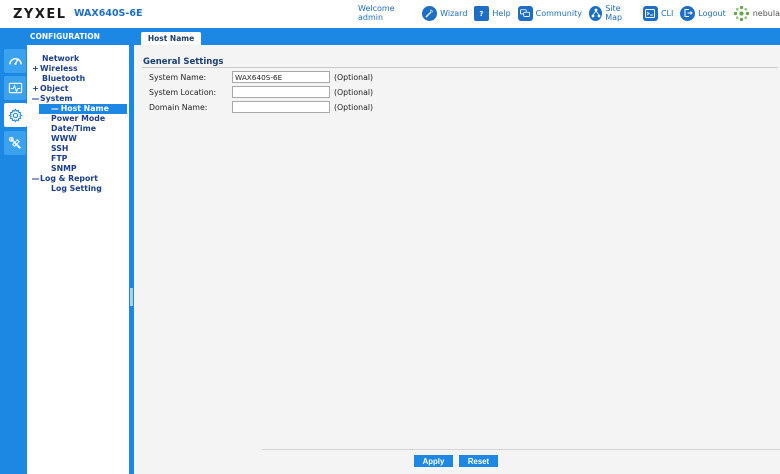  What do you see at coordinates (650, 13) in the screenshot?
I see `cli-icon` at bounding box center [650, 13].